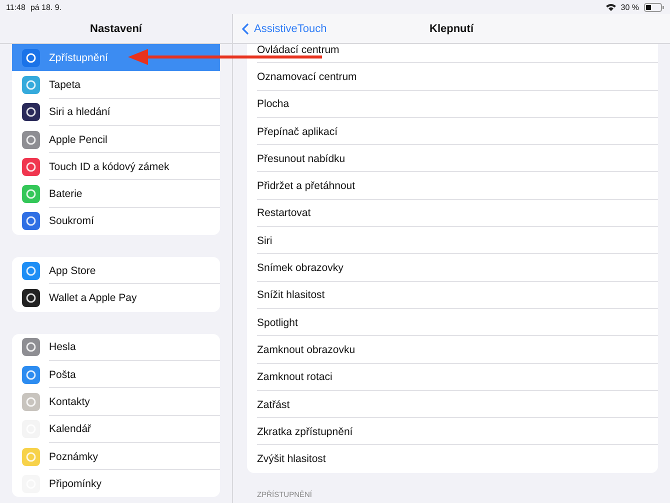 Image resolution: width=670 pixels, height=503 pixels. What do you see at coordinates (280, 28) in the screenshot?
I see `back-button: AssistiveTouch` at bounding box center [280, 28].